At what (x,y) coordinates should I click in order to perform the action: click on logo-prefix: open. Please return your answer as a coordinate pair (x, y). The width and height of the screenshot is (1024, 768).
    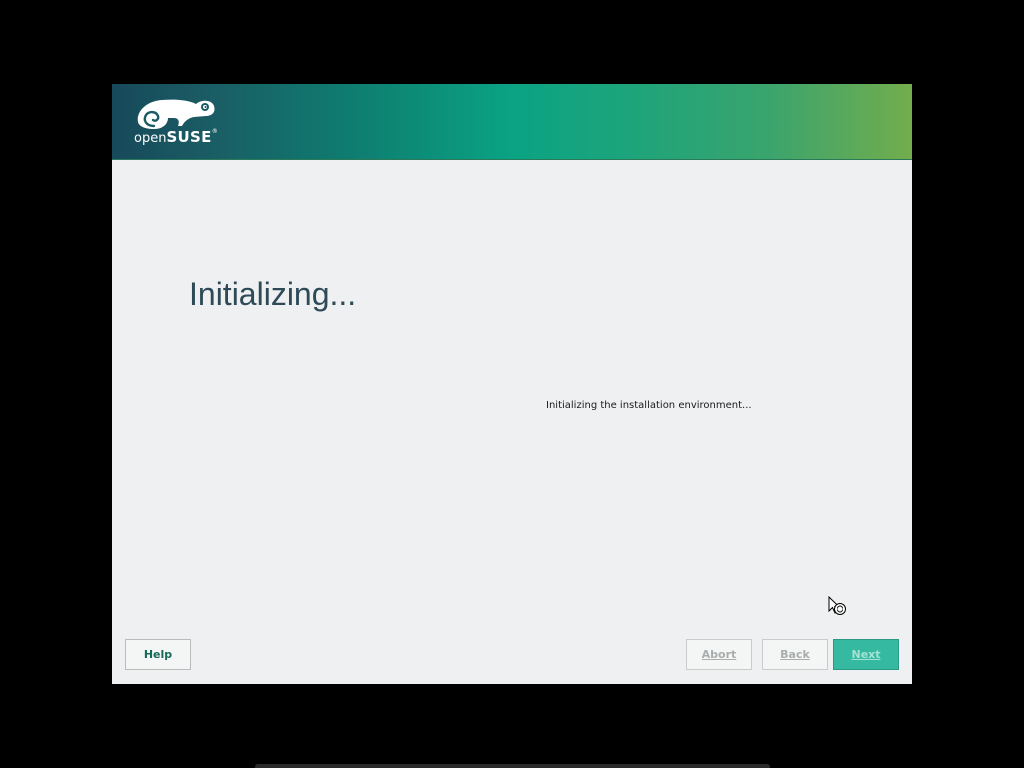
    Looking at the image, I should click on (150, 138).